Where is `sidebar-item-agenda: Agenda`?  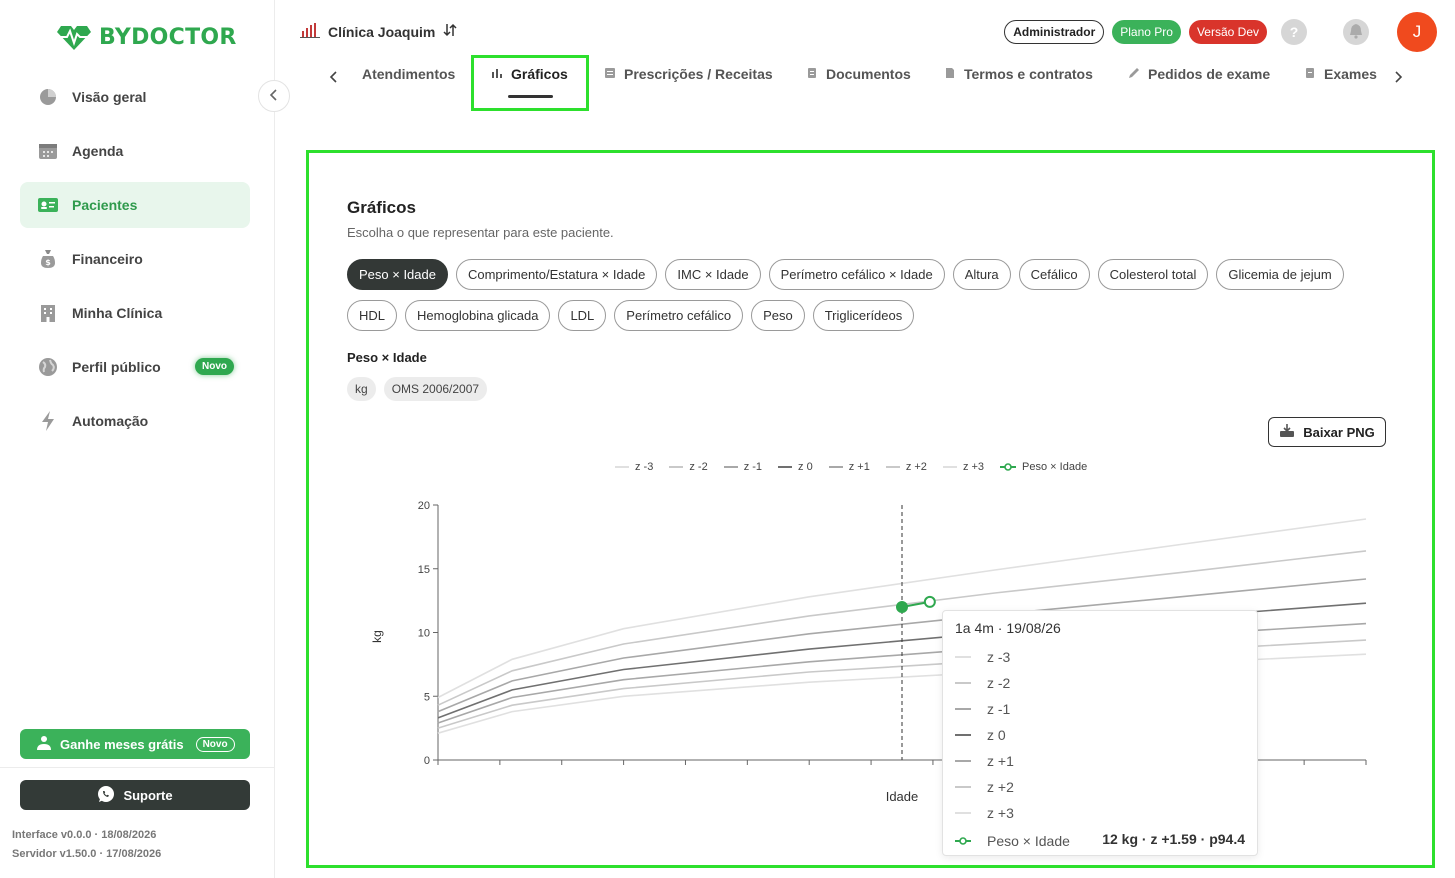
sidebar-item-agenda: Agenda is located at coordinates (135, 151).